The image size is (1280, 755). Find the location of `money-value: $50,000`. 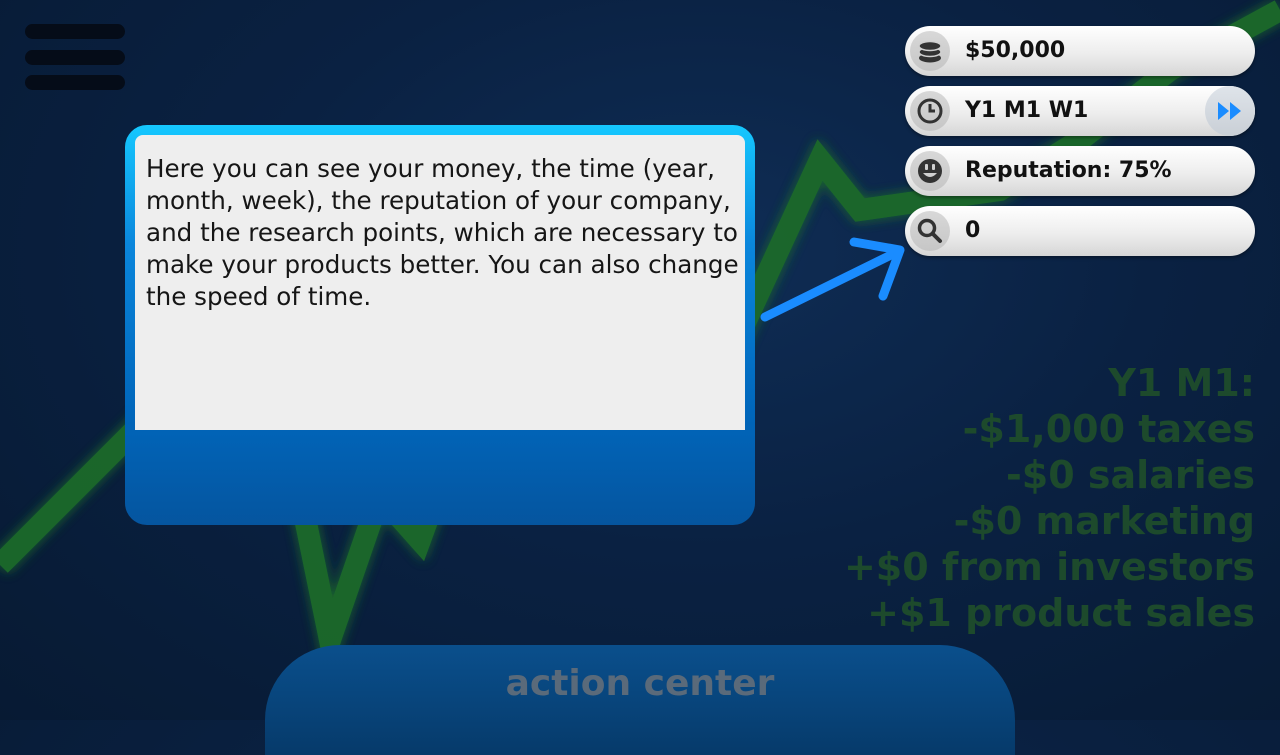

money-value: $50,000 is located at coordinates (1015, 50).